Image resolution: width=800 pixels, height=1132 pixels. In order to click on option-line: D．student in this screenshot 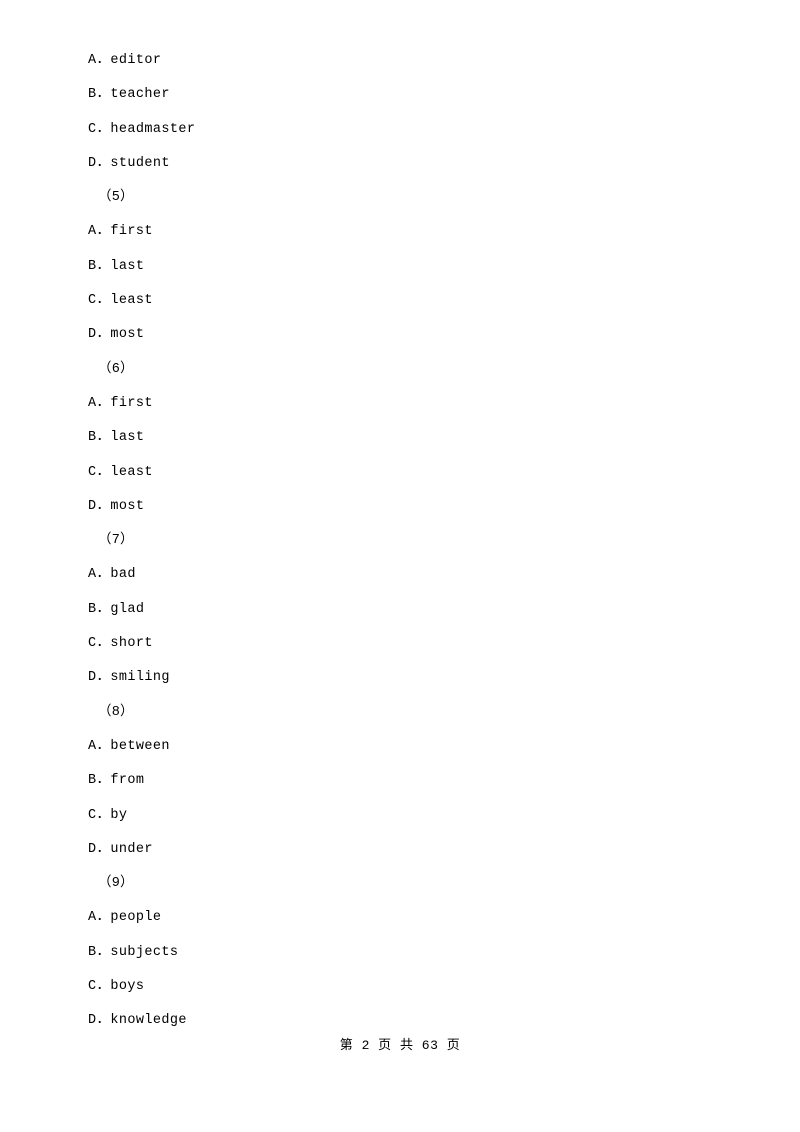, I will do `click(129, 163)`.